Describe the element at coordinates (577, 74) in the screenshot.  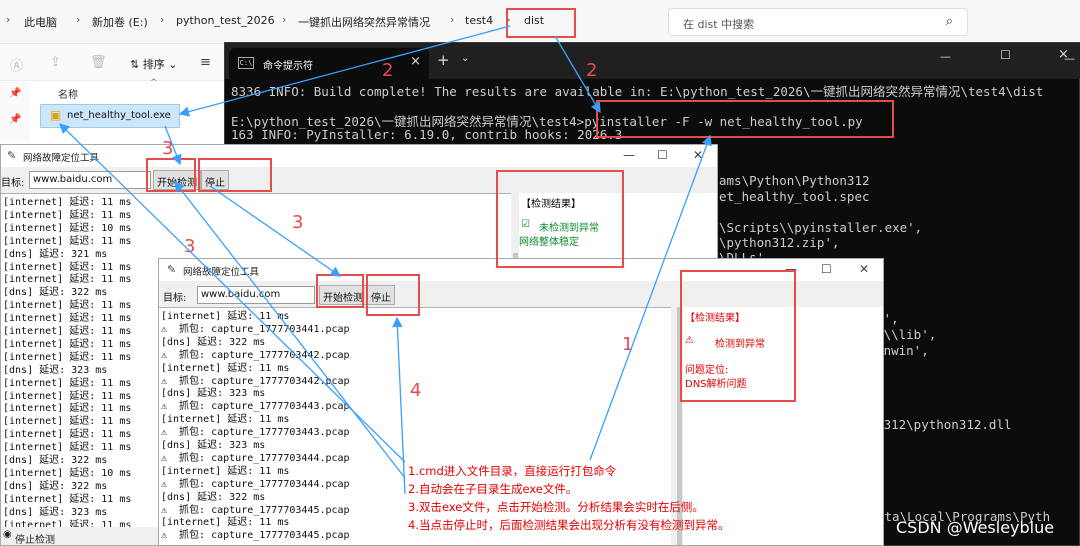
I see `arrow-dist-to-command` at that location.